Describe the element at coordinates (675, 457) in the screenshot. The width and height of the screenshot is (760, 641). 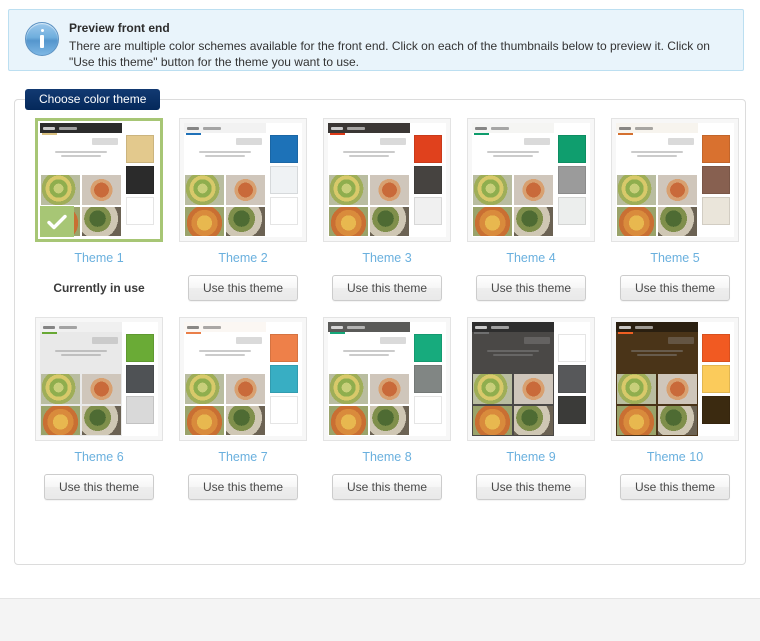
I see `theme-label-10: Theme 10` at that location.